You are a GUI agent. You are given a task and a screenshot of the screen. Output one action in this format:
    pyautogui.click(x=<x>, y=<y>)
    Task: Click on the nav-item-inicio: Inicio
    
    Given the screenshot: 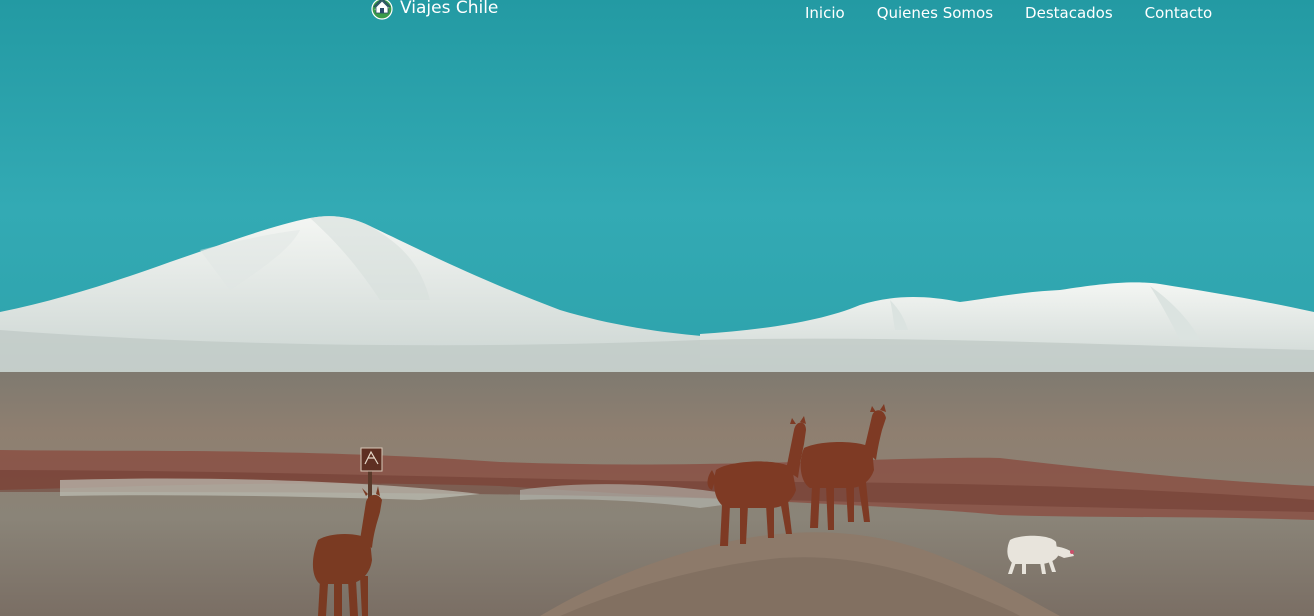 What is the action you would take?
    pyautogui.click(x=825, y=13)
    